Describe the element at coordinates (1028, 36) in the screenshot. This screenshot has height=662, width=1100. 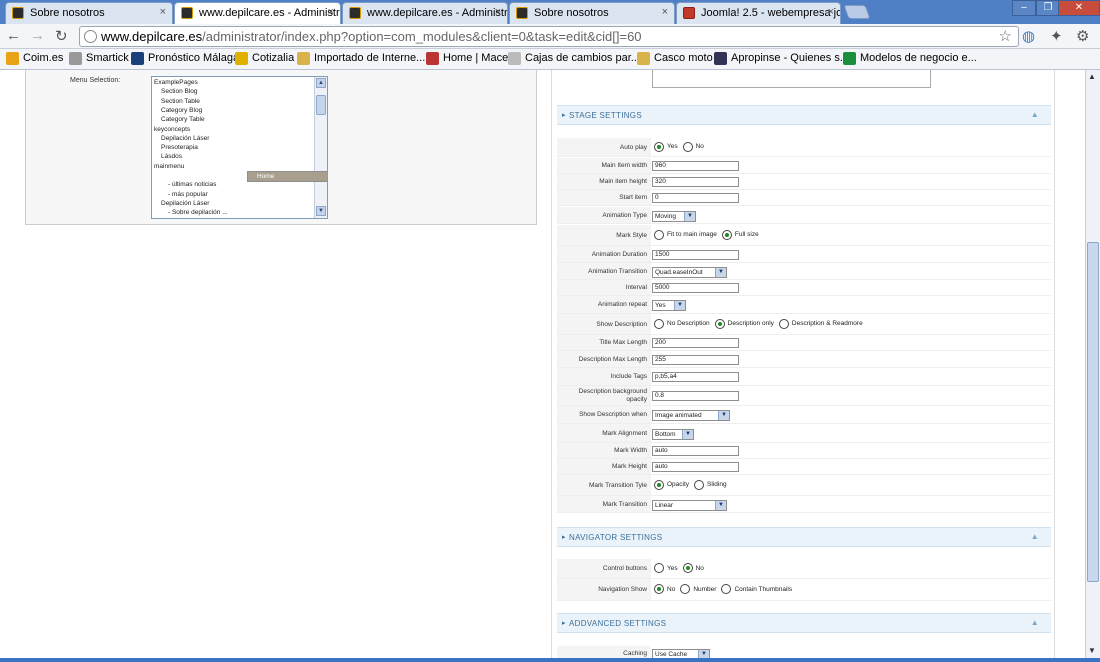
I see `translate-icon: ◍` at that location.